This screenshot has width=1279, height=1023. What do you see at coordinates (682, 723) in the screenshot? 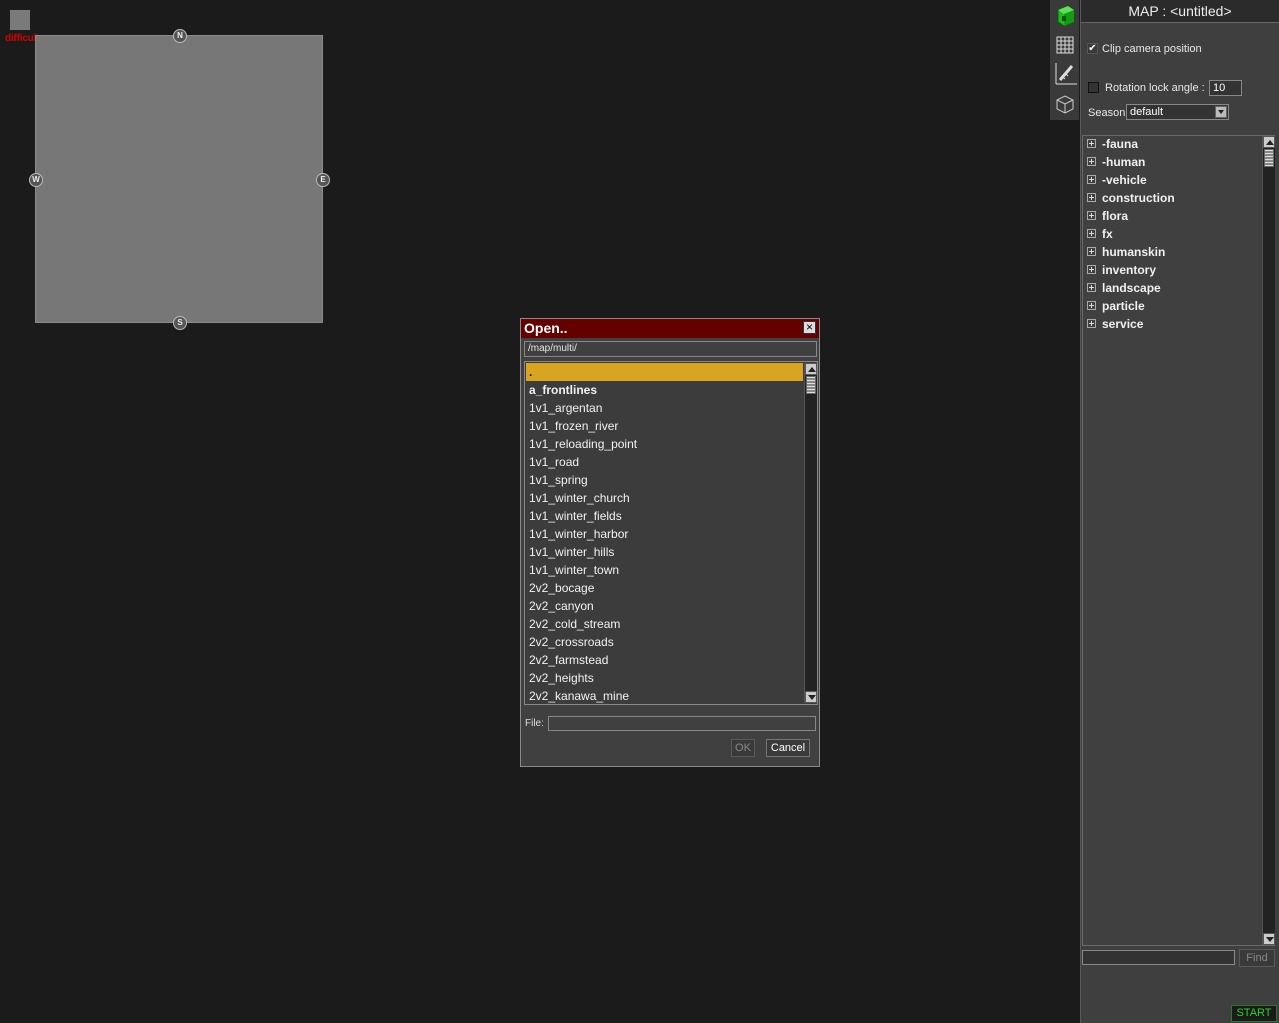
I see `file-name-input` at bounding box center [682, 723].